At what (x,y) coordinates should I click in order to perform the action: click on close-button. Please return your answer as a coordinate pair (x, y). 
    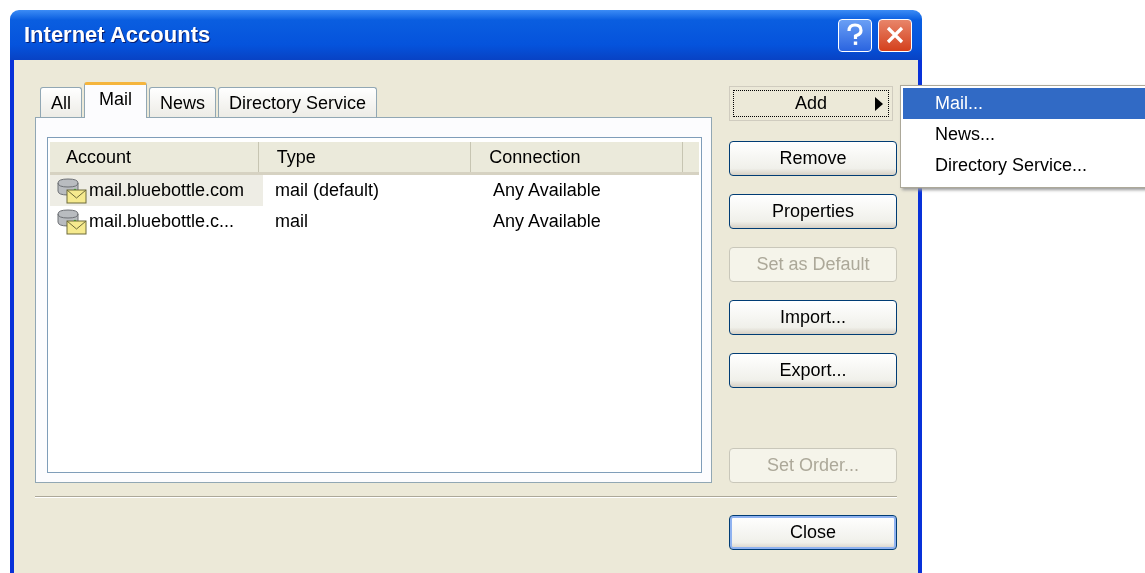
    Looking at the image, I should click on (895, 35).